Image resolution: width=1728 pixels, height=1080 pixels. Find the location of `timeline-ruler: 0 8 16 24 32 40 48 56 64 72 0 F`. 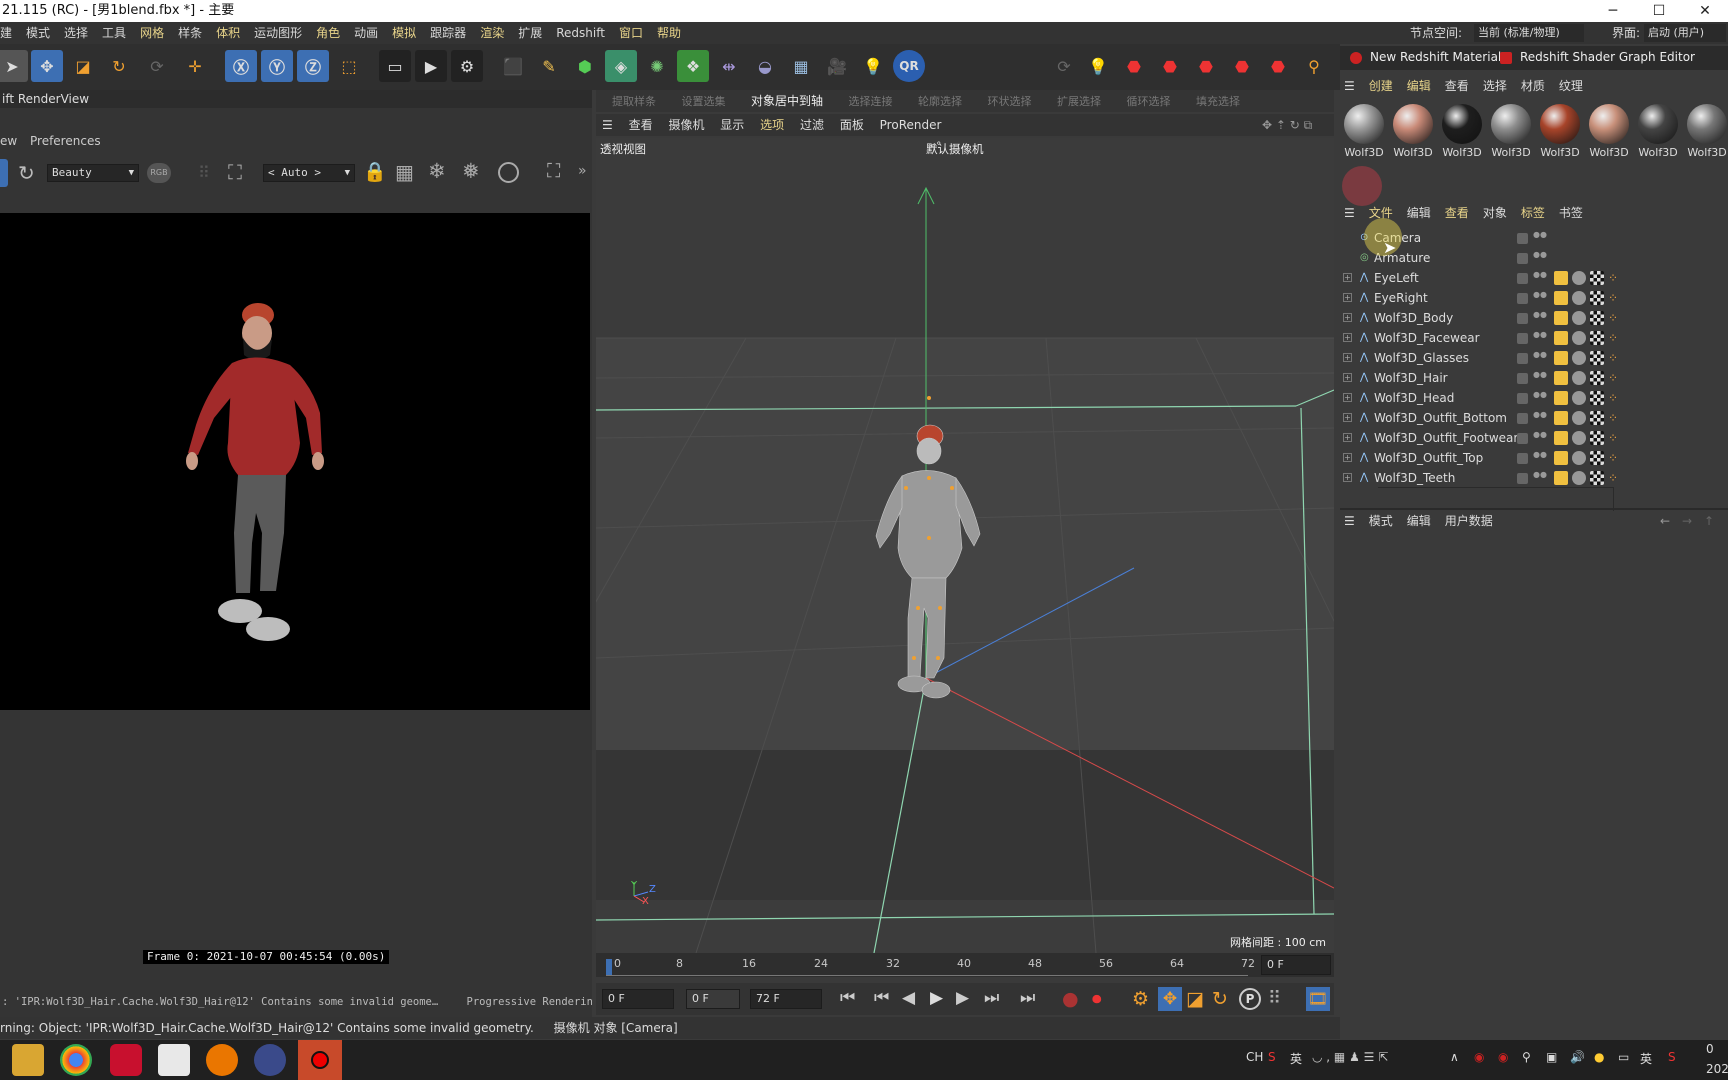

timeline-ruler: 0 8 16 24 32 40 48 56 64 72 0 F is located at coordinates (965, 965).